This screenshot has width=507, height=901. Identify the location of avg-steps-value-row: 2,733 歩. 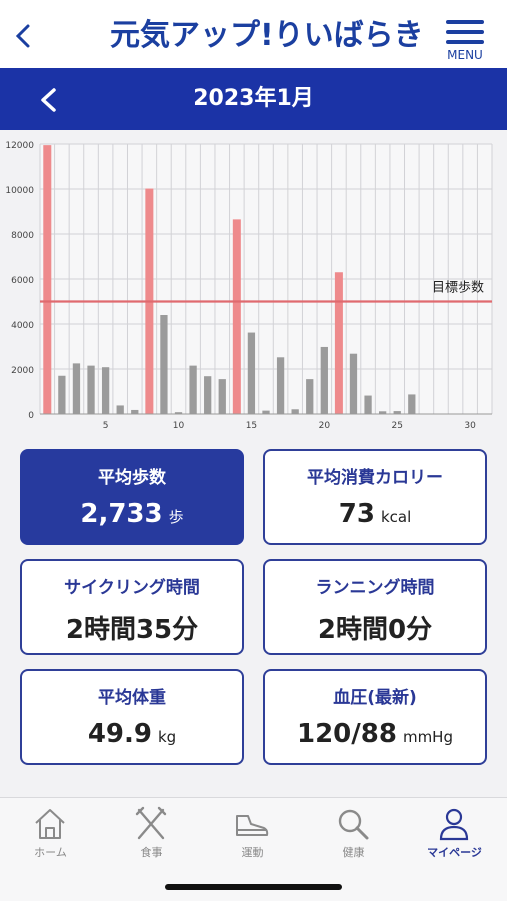
(132, 514).